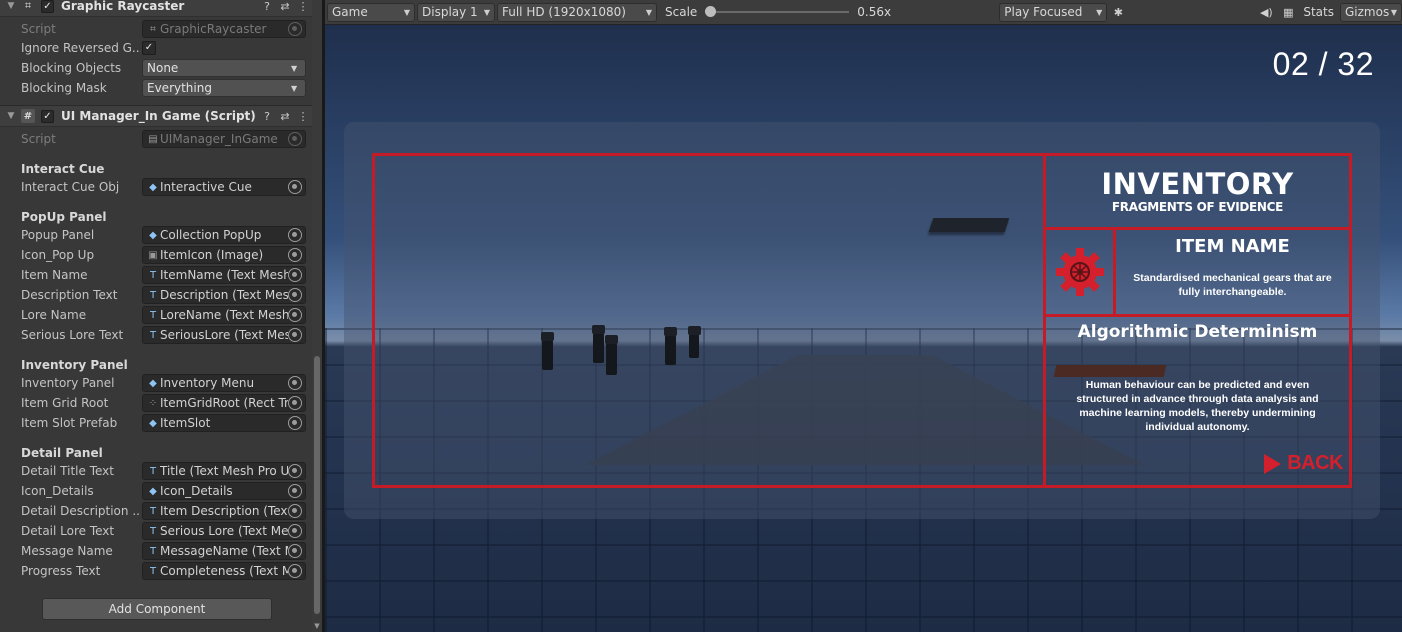 Image resolution: width=1402 pixels, height=632 pixels. What do you see at coordinates (224, 88) in the screenshot?
I see `blocking-mask-dropdown: Everything ▼` at bounding box center [224, 88].